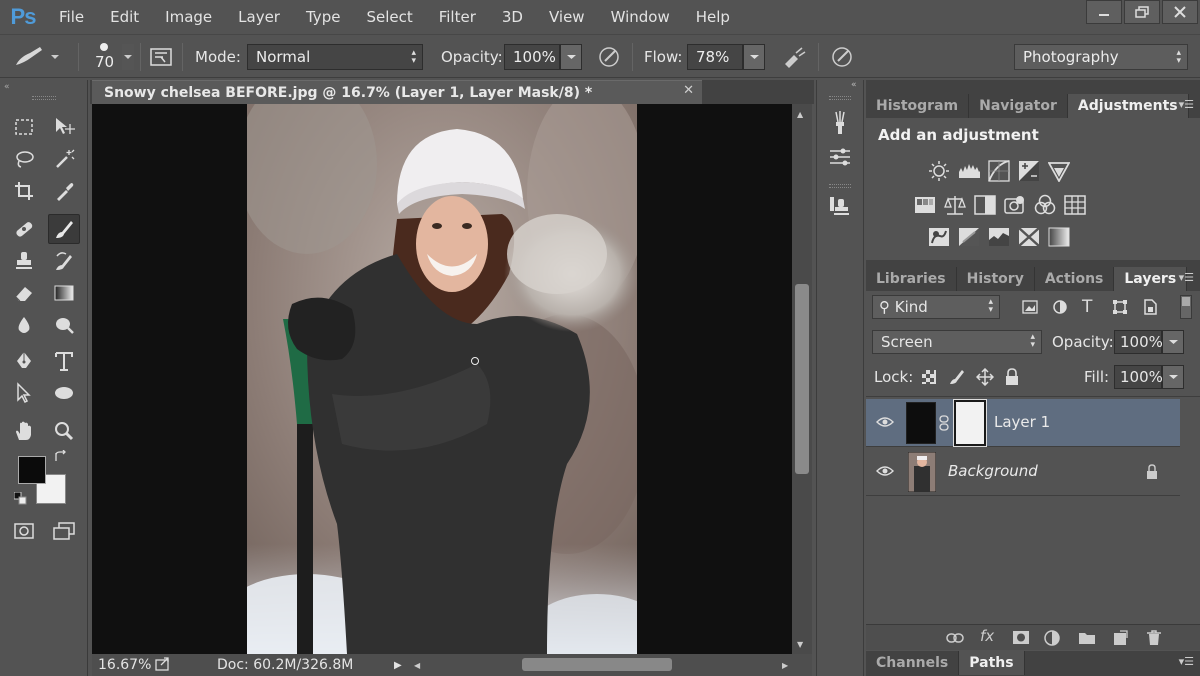 The height and width of the screenshot is (676, 1200). Describe the element at coordinates (969, 171) in the screenshot. I see `levels-icon` at that location.